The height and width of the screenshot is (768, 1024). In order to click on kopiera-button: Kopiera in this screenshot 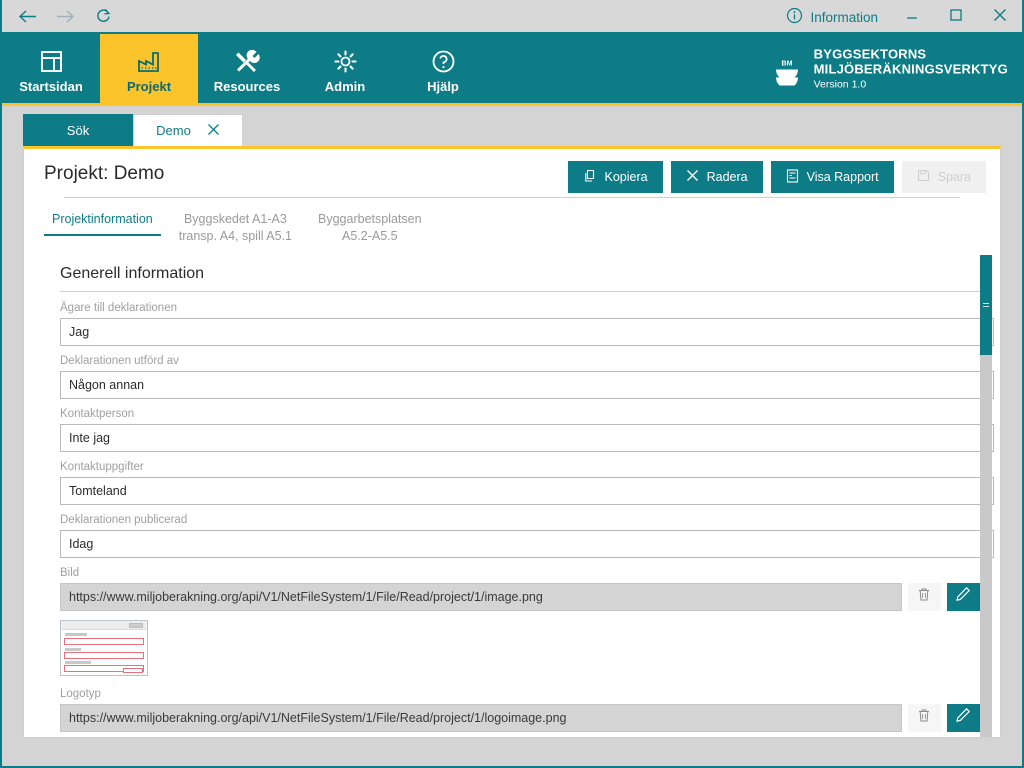, I will do `click(615, 177)`.